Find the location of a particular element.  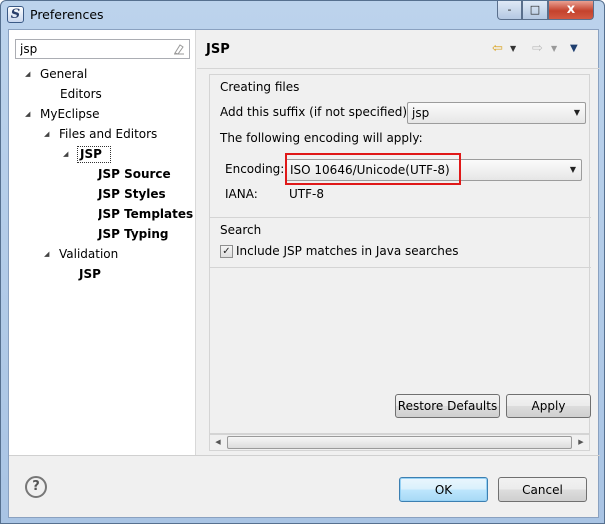

help-icon: ? is located at coordinates (36, 487).